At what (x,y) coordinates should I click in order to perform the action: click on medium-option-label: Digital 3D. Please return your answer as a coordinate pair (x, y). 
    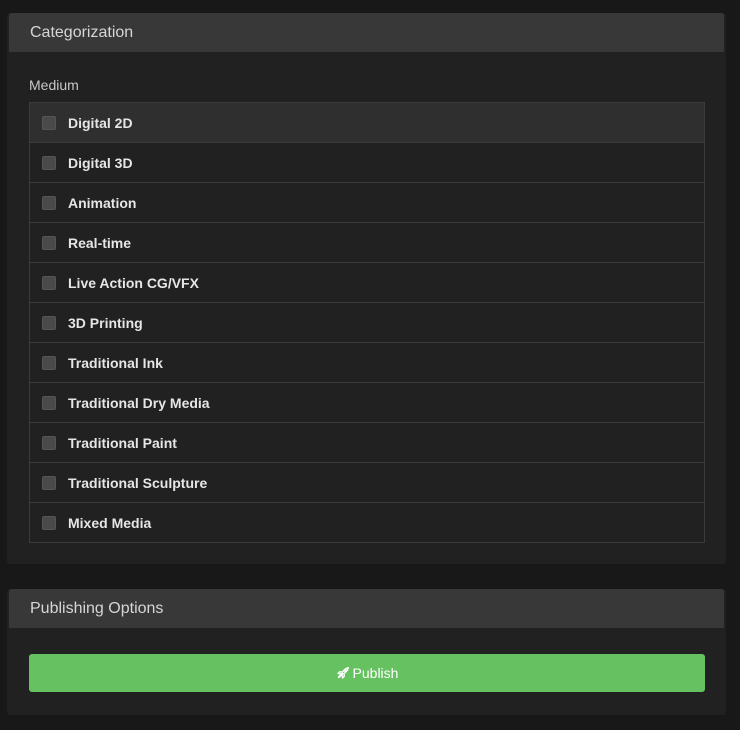
    Looking at the image, I should click on (100, 162).